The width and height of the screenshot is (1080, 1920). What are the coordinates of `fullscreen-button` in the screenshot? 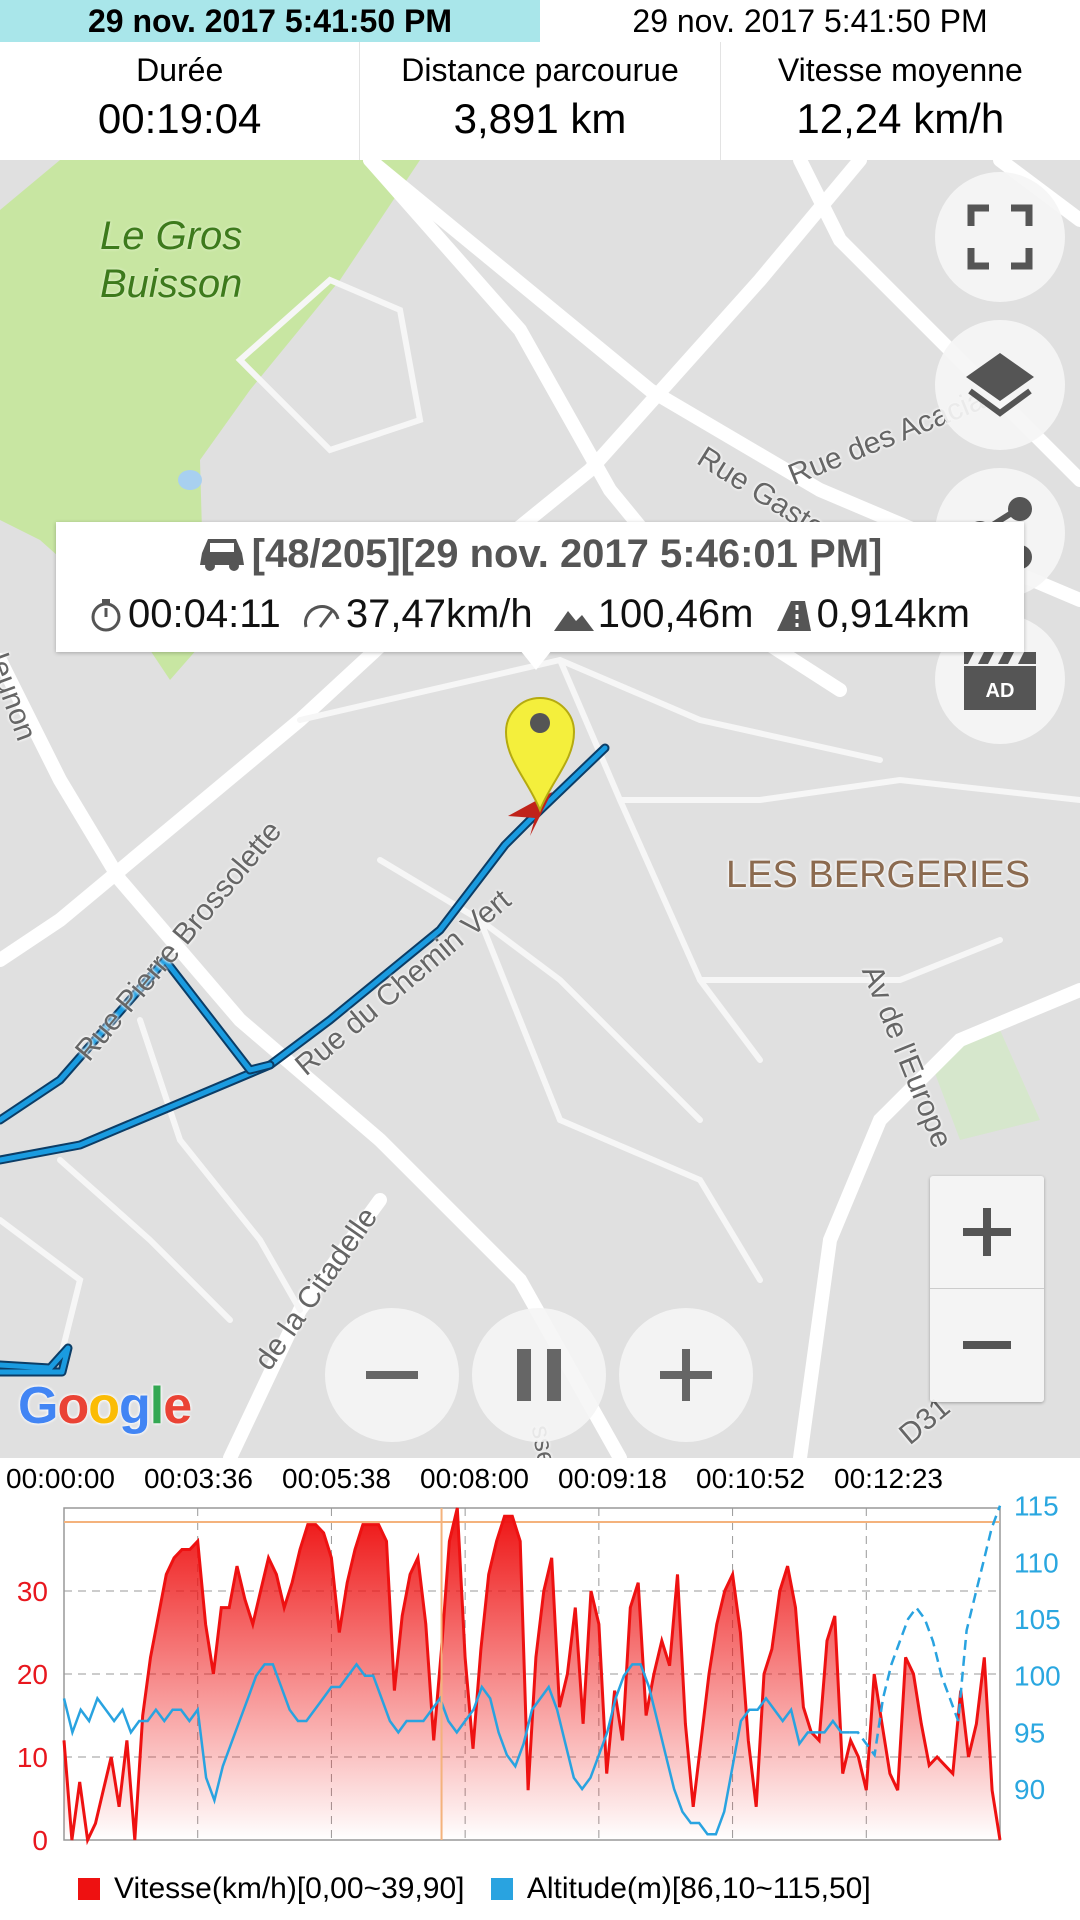 It's located at (1000, 237).